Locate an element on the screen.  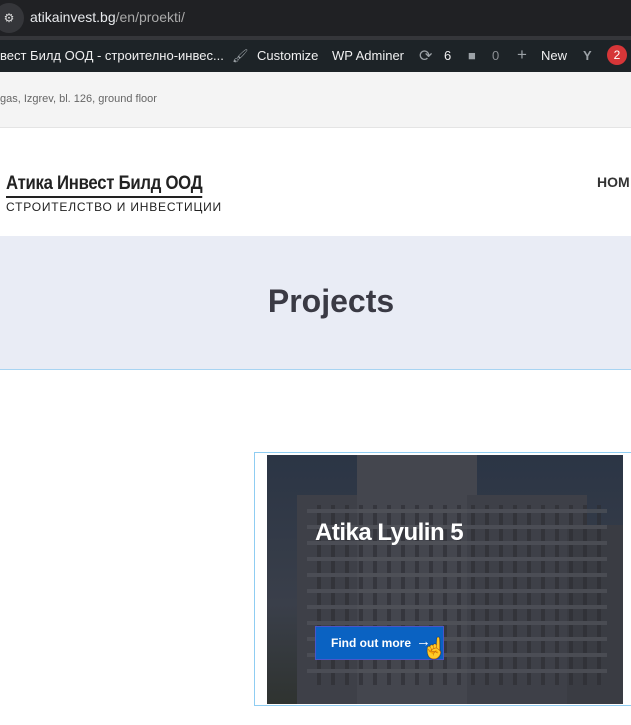
top-info-bar: gas, Izgrev, bl. 126, ground floor is located at coordinates (315, 100).